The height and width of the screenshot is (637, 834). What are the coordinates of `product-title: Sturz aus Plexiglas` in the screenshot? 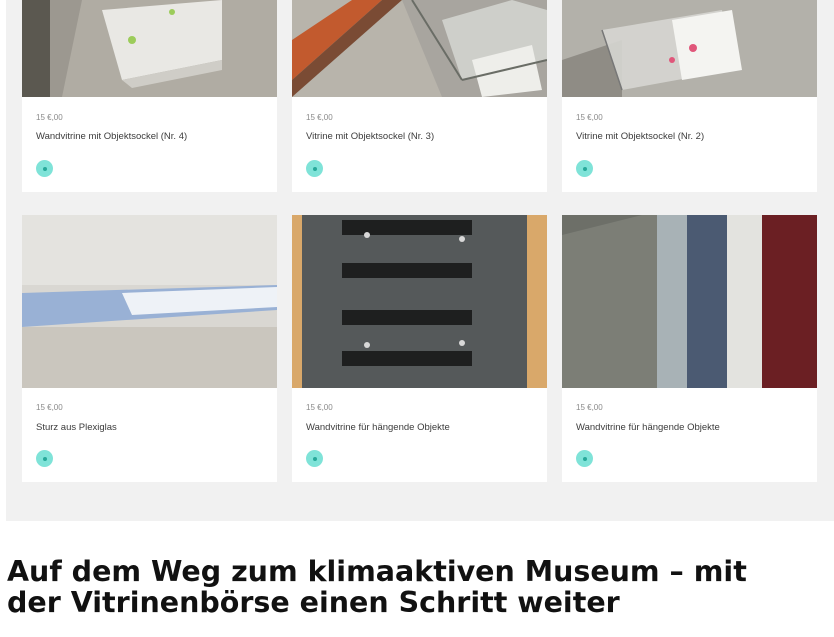 It's located at (76, 427).